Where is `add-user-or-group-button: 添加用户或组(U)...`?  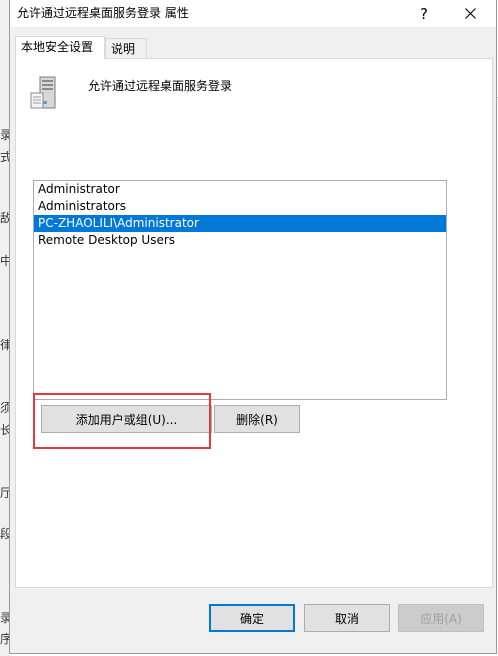 add-user-or-group-button: 添加用户或组(U)... is located at coordinates (126, 419).